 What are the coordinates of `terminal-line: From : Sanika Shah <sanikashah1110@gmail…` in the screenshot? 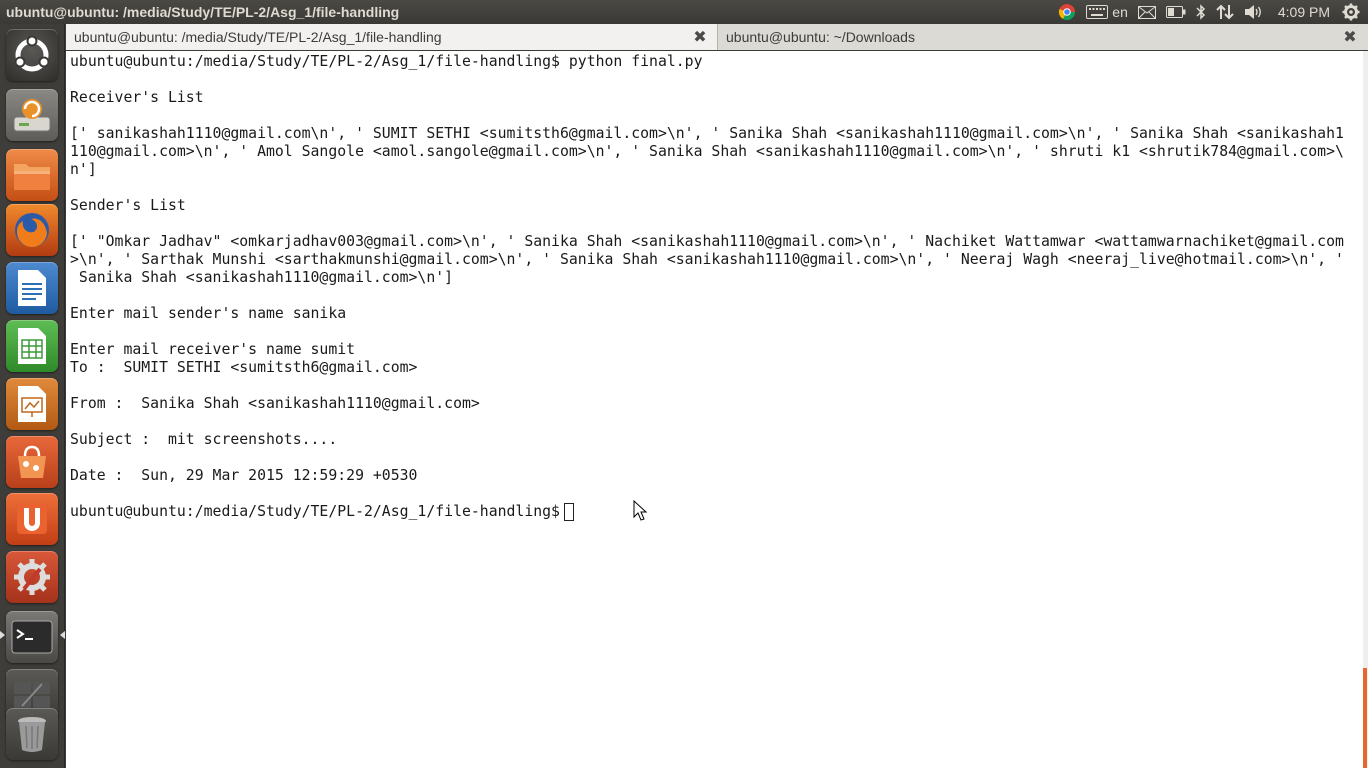 It's located at (275, 403).